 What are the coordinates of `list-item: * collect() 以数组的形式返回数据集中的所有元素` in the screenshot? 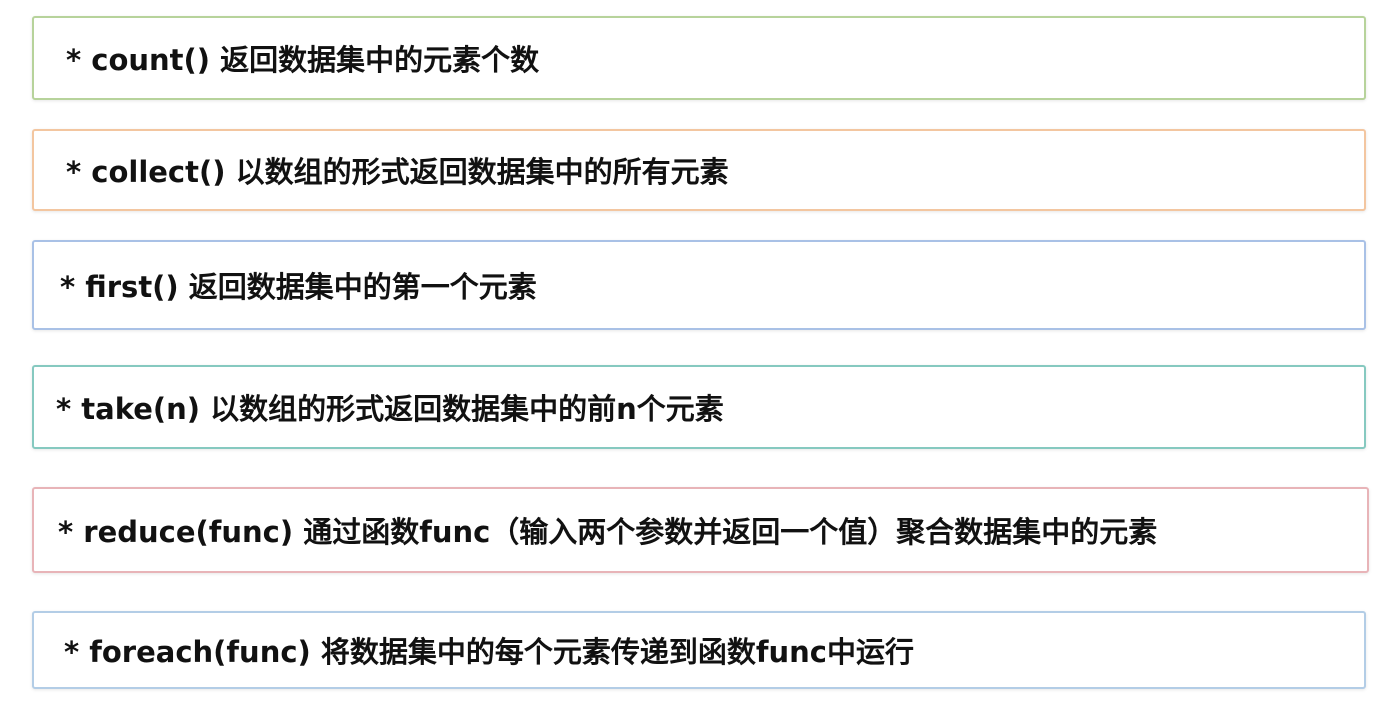 It's located at (699, 170).